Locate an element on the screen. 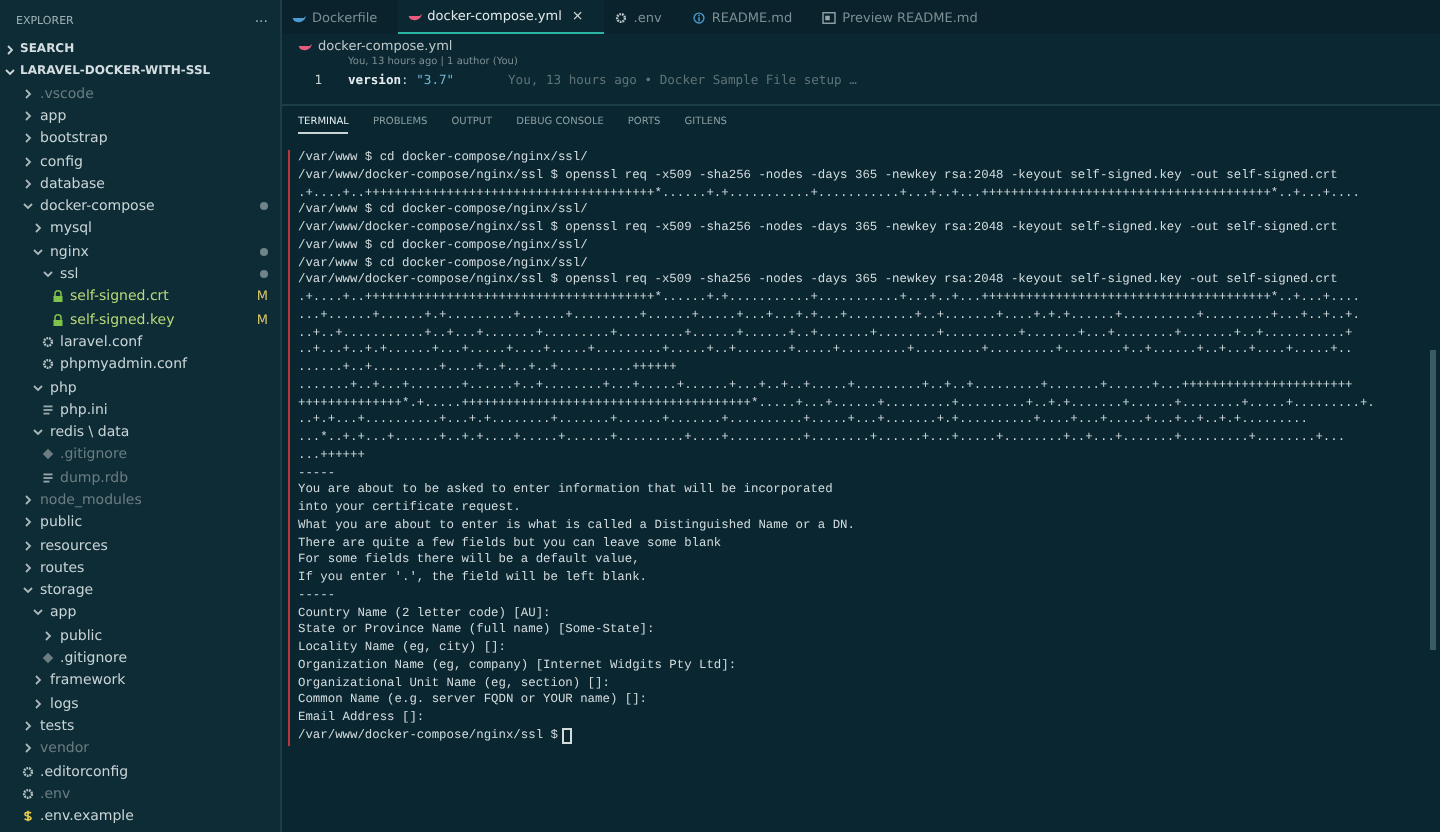  info-icon is located at coordinates (698, 17).